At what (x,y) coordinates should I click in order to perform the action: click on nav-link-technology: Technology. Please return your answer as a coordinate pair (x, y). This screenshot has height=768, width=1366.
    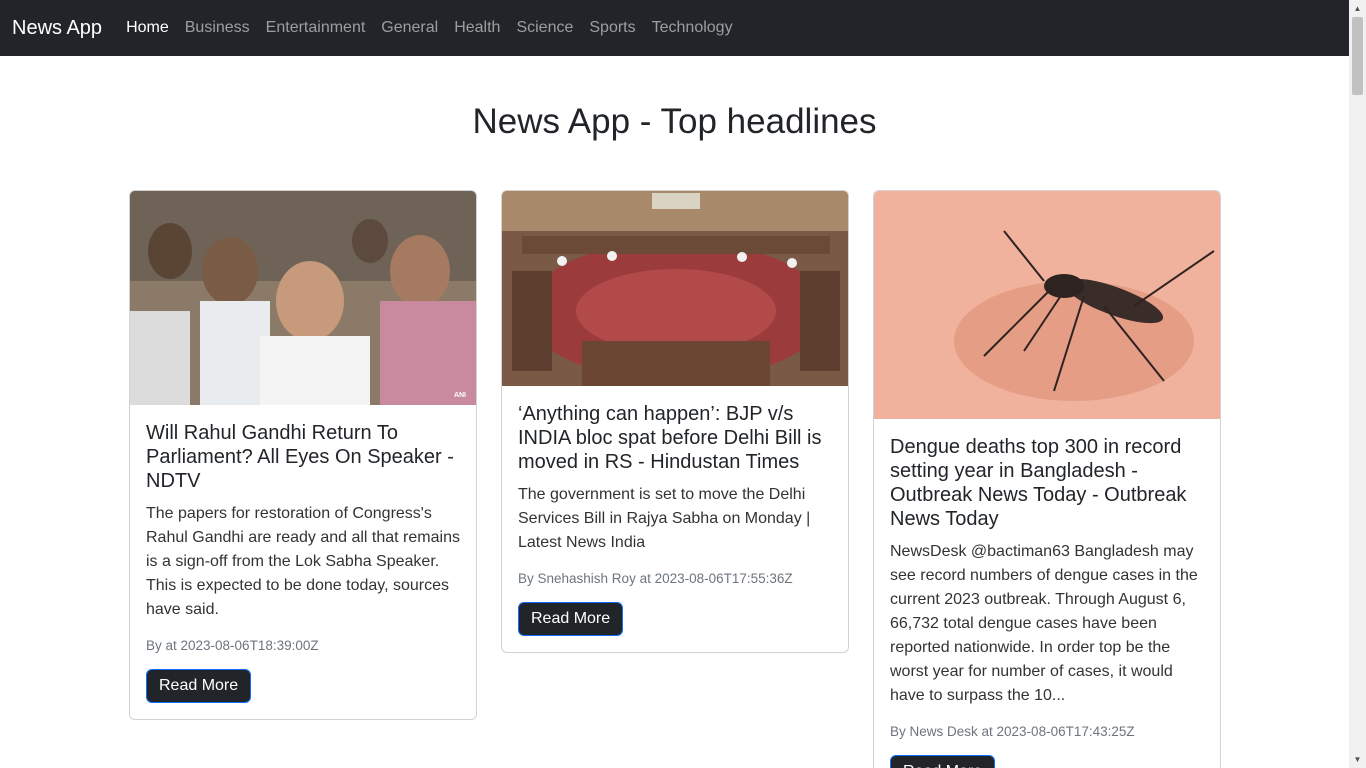
    Looking at the image, I should click on (692, 28).